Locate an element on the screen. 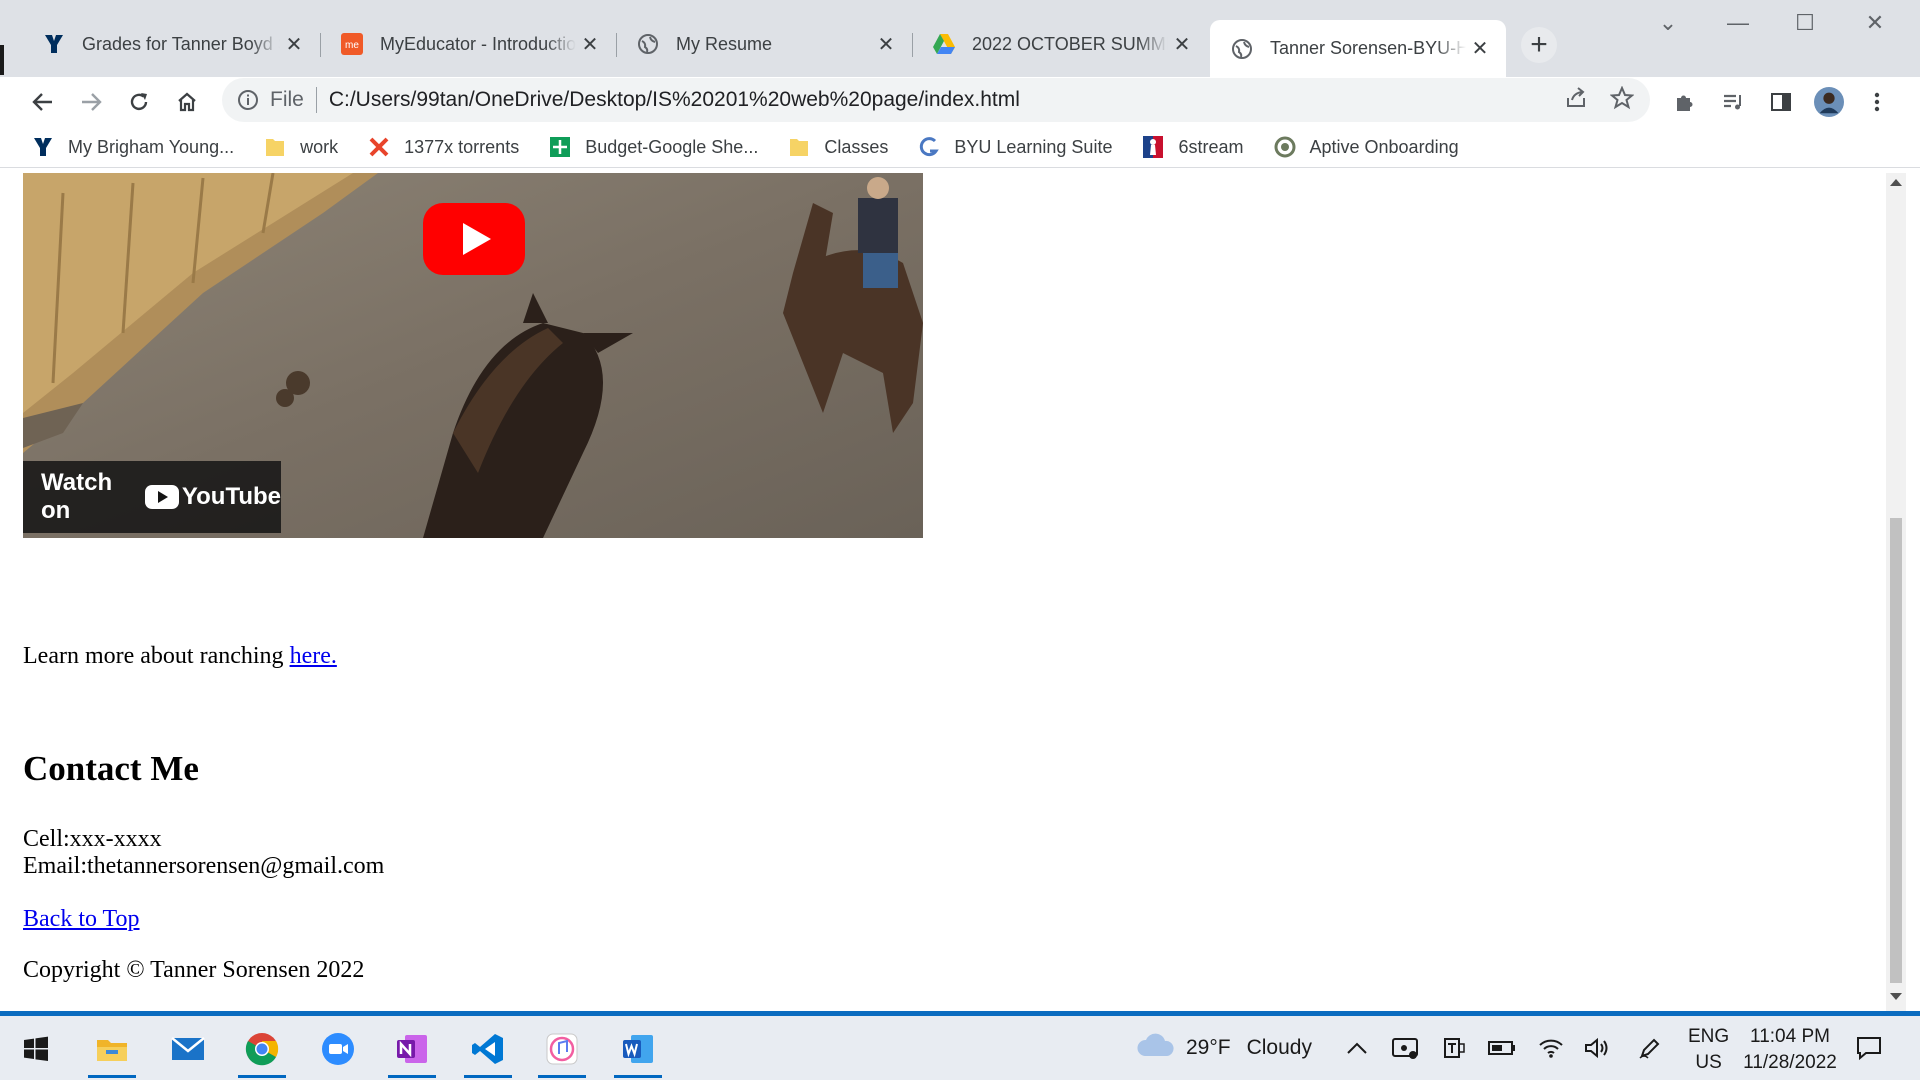 Image resolution: width=1920 pixels, height=1080 pixels. bookmark-6stream: 6stream is located at coordinates (1193, 147).